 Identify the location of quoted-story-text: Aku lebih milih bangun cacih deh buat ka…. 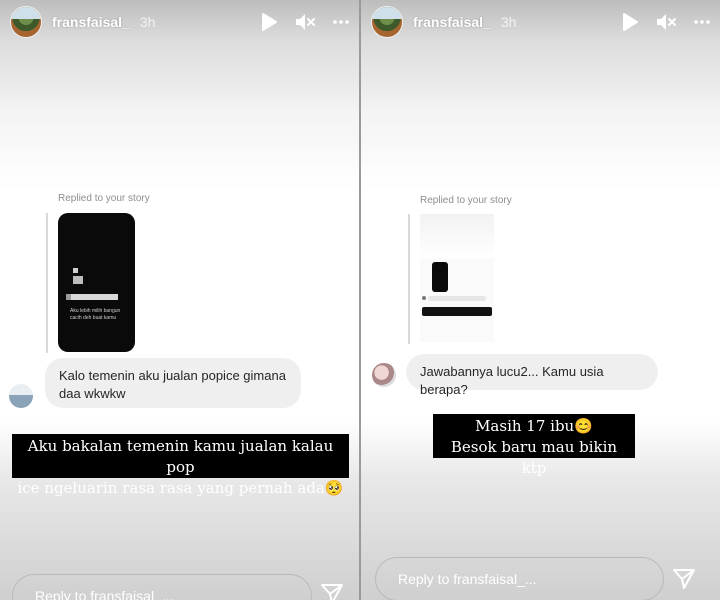
(95, 314).